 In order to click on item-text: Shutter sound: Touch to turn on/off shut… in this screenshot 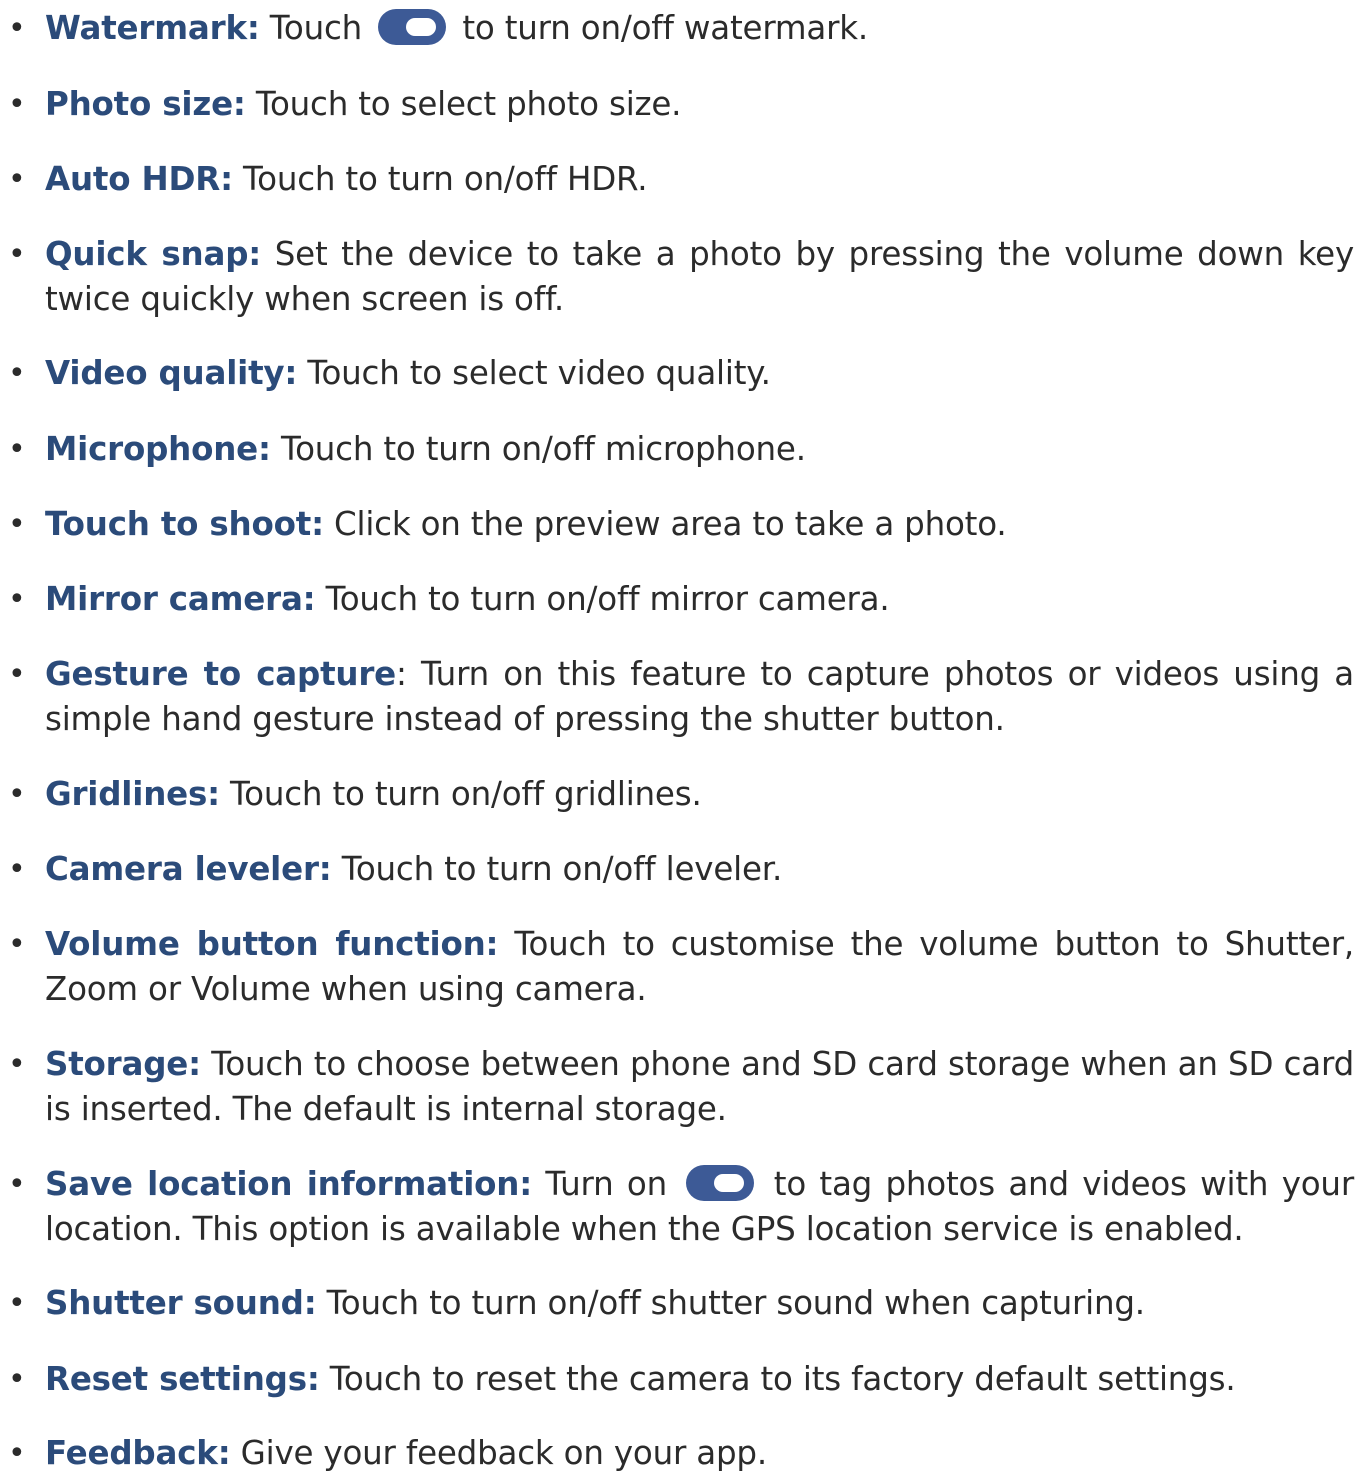, I will do `click(699, 1303)`.